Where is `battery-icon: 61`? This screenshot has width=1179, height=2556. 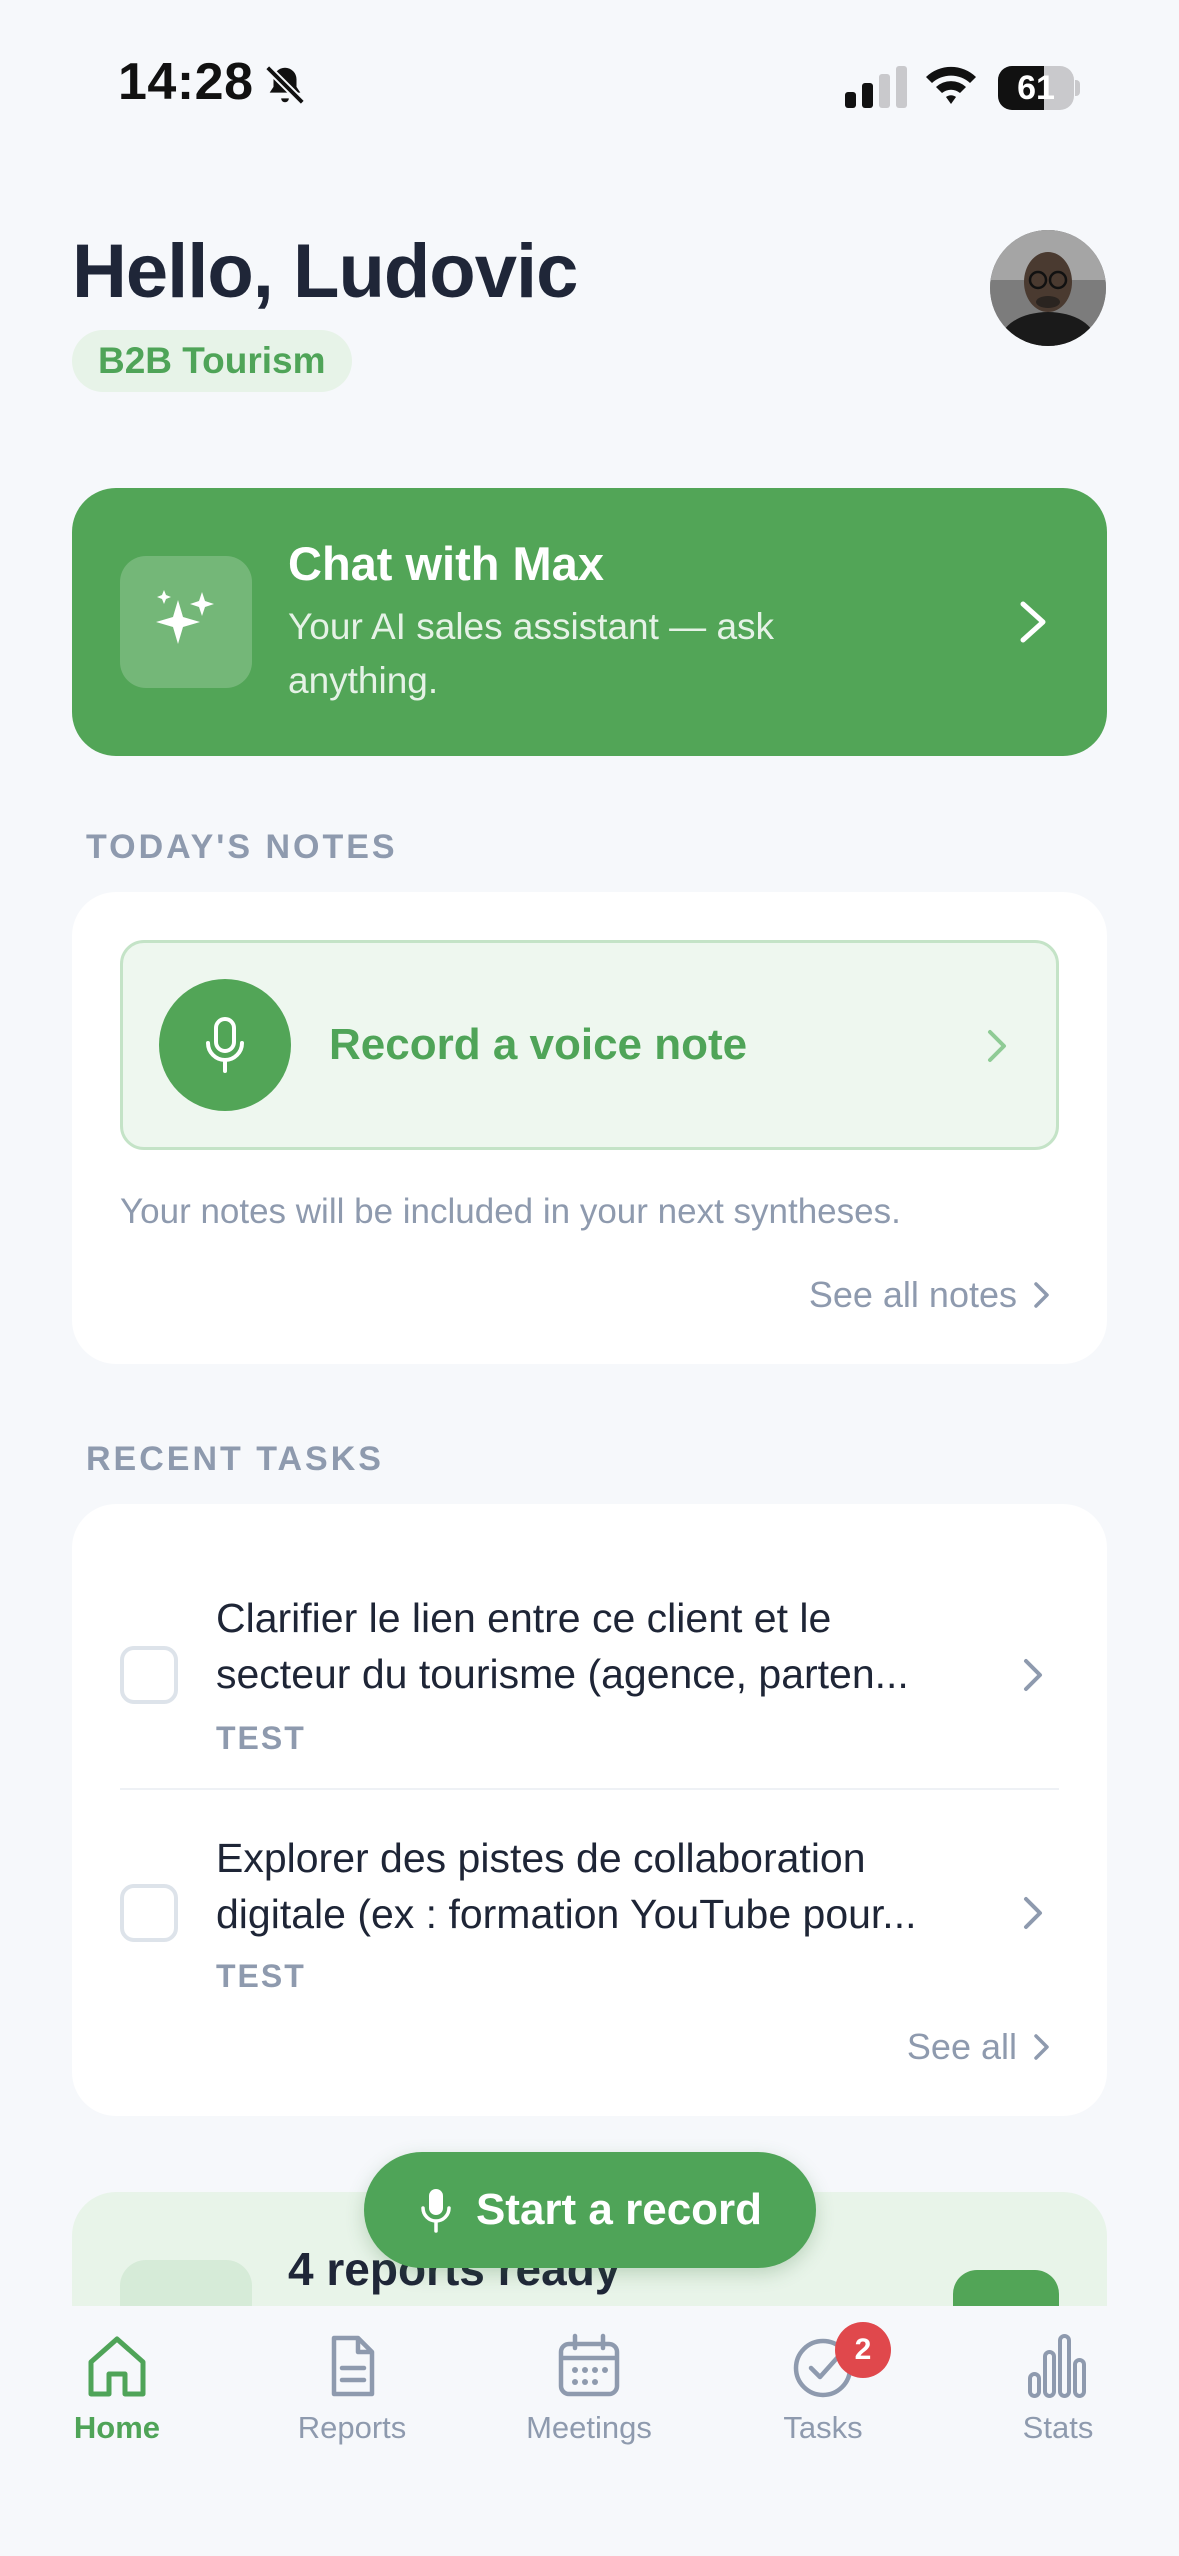
battery-icon: 61 is located at coordinates (1039, 88).